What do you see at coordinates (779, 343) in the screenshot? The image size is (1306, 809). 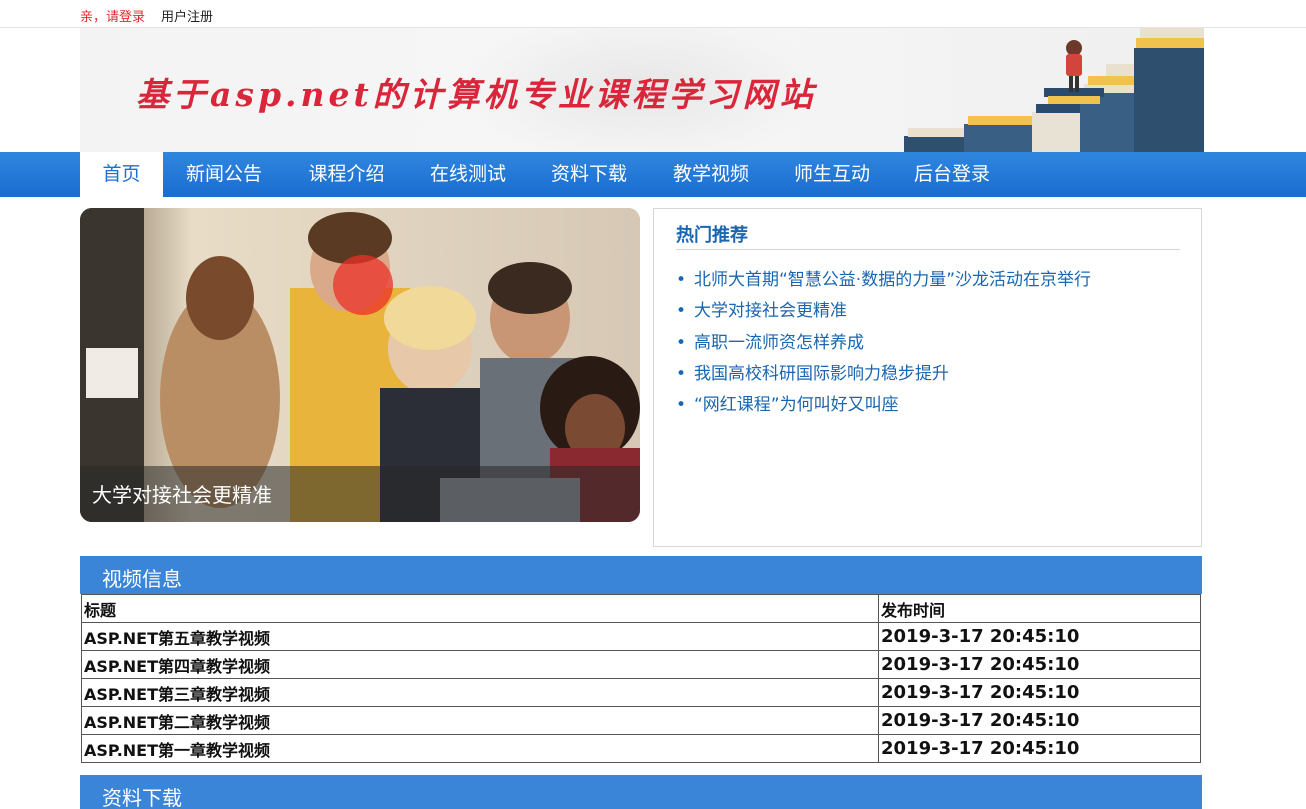 I see `hot-recommend-link: 高职一流师资怎样养成` at bounding box center [779, 343].